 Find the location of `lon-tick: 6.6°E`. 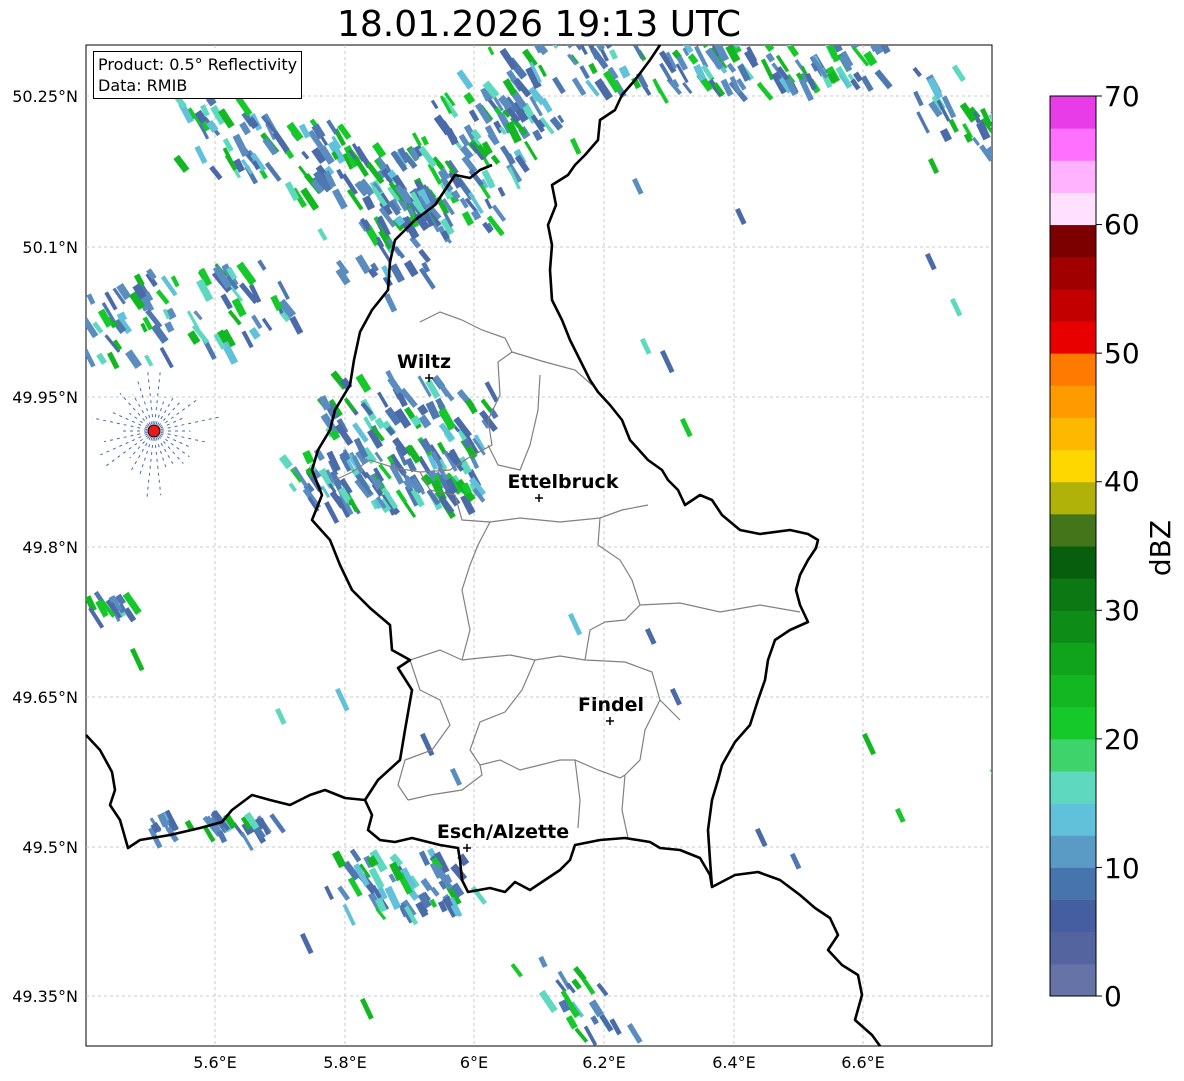

lon-tick: 6.6°E is located at coordinates (863, 1062).